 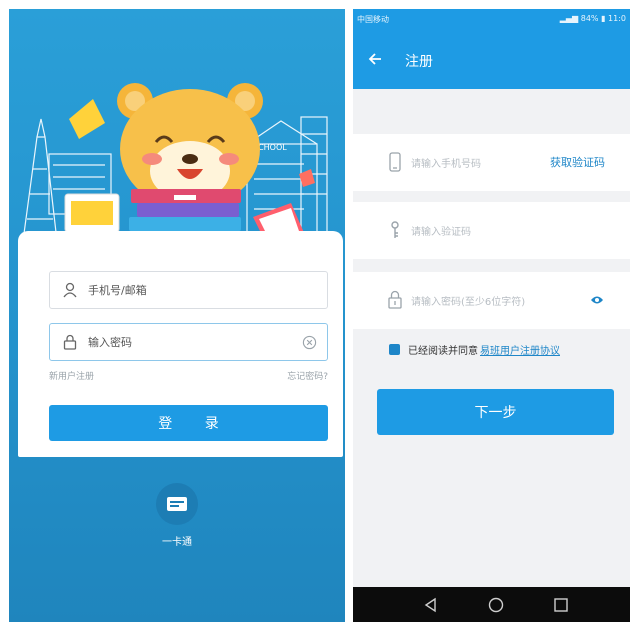 What do you see at coordinates (87, 119) in the screenshot?
I see `paper-decoration` at bounding box center [87, 119].